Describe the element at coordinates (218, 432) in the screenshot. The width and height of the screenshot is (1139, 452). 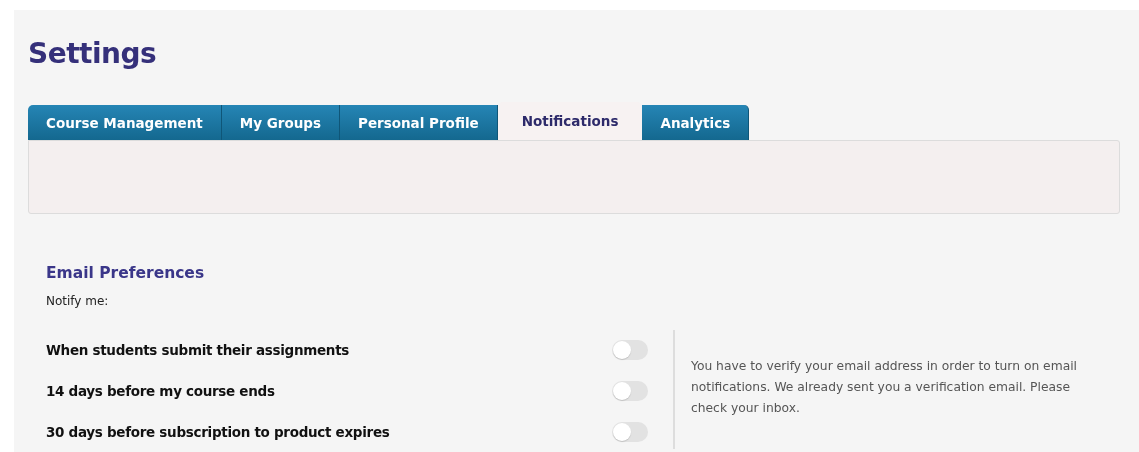
I see `option-label: 30 days before subscription to product expires` at that location.